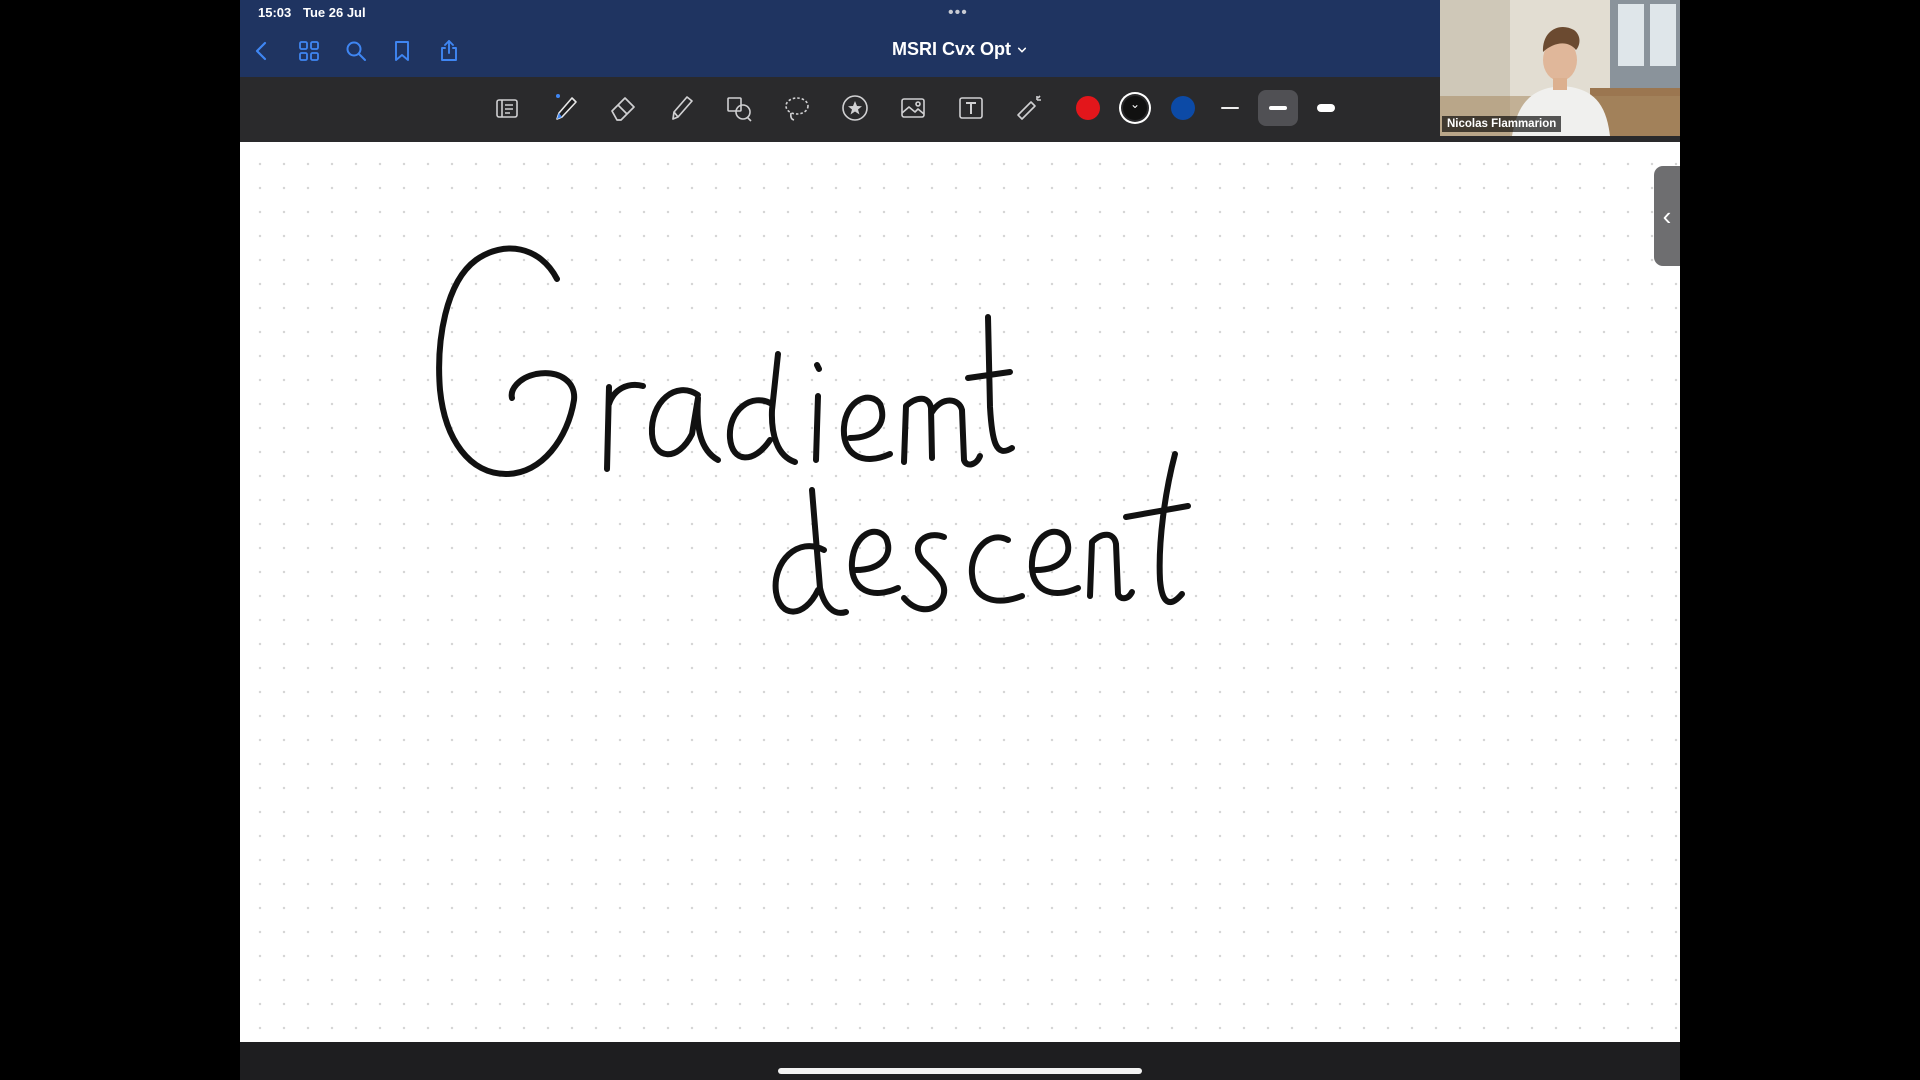 Image resolution: width=1920 pixels, height=1080 pixels. I want to click on participant-name: Nicolas Flammarion, so click(1502, 124).